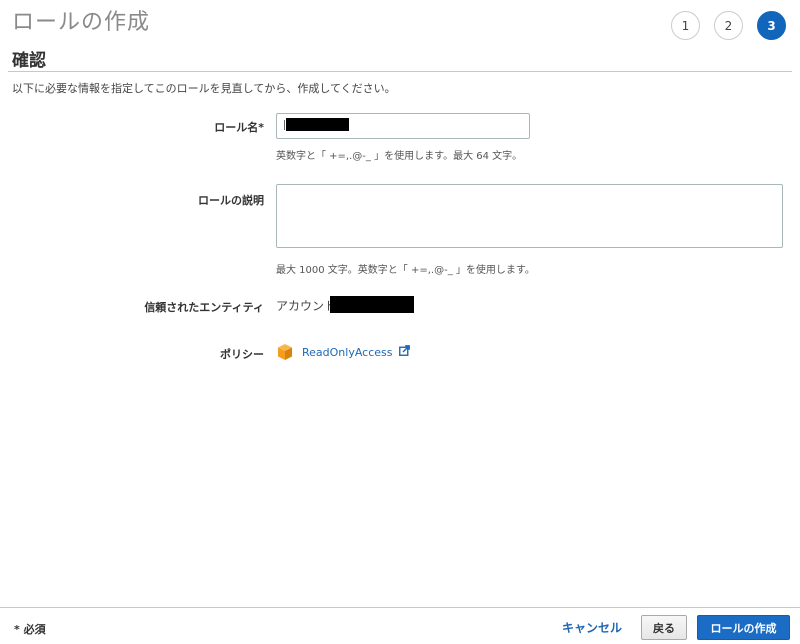 This screenshot has width=800, height=644. Describe the element at coordinates (529, 216) in the screenshot. I see `role-description-textarea` at that location.